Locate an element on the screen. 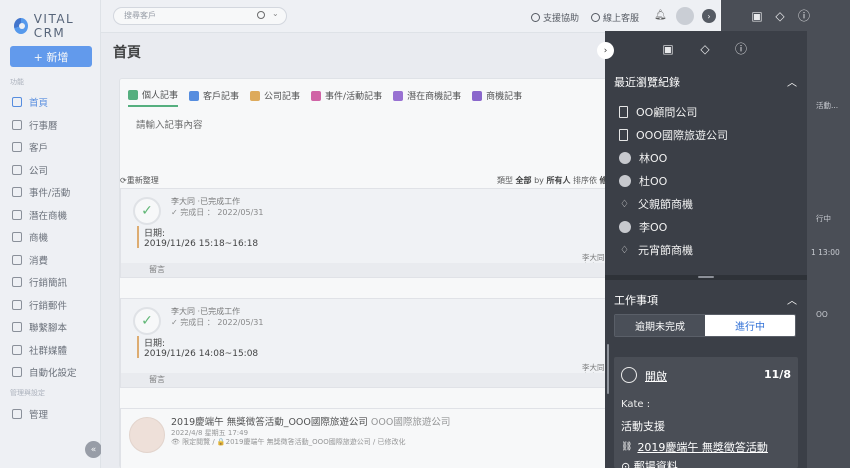  app-logo: VITAL CRM is located at coordinates (57, 26).